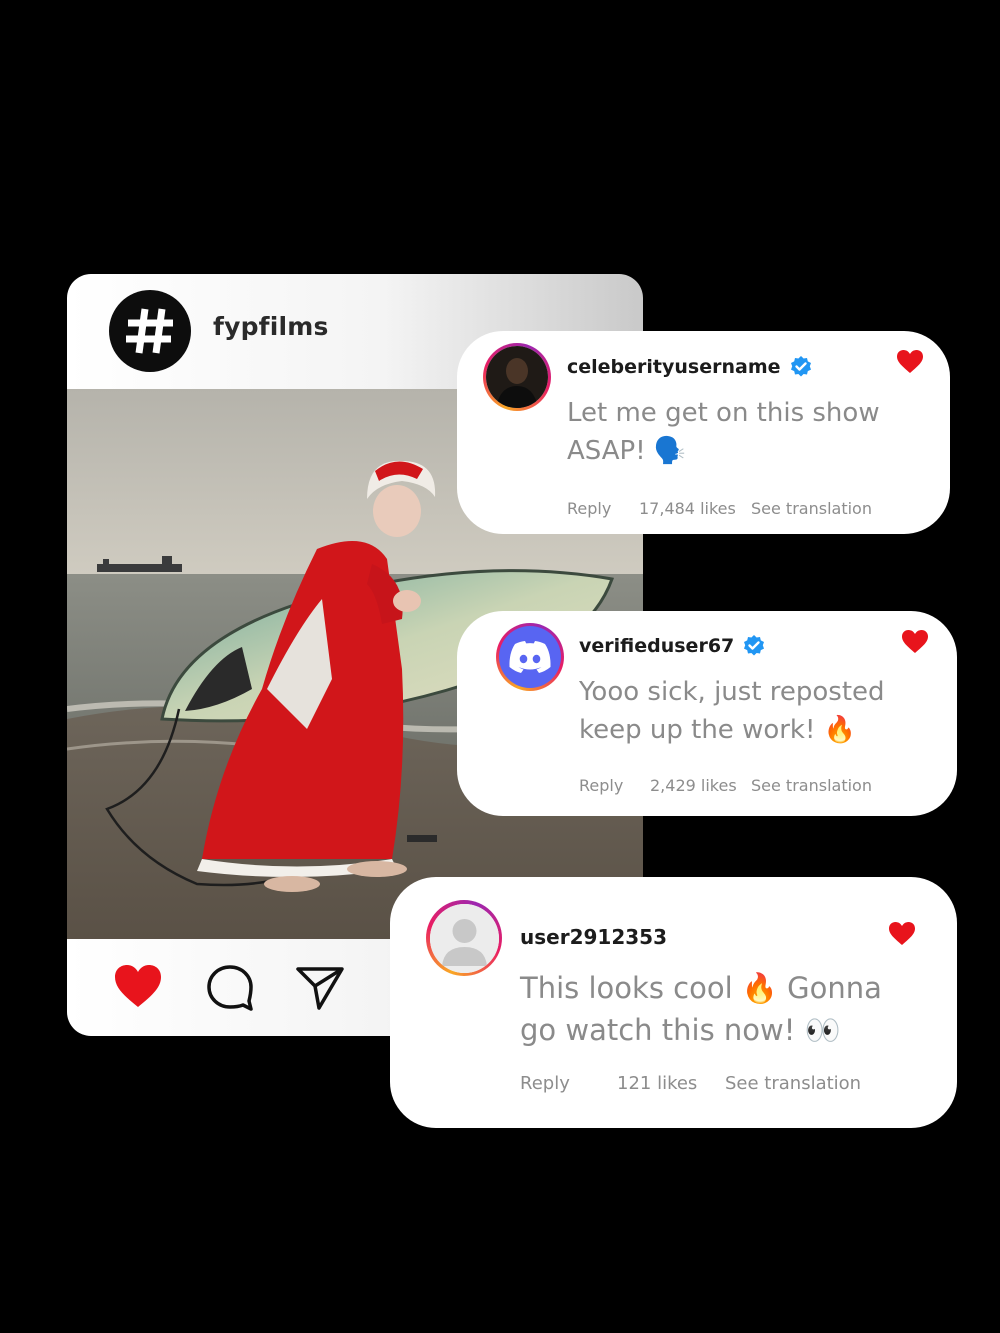 The height and width of the screenshot is (1333, 1000). I want to click on comment-username: celeberityusername, so click(690, 367).